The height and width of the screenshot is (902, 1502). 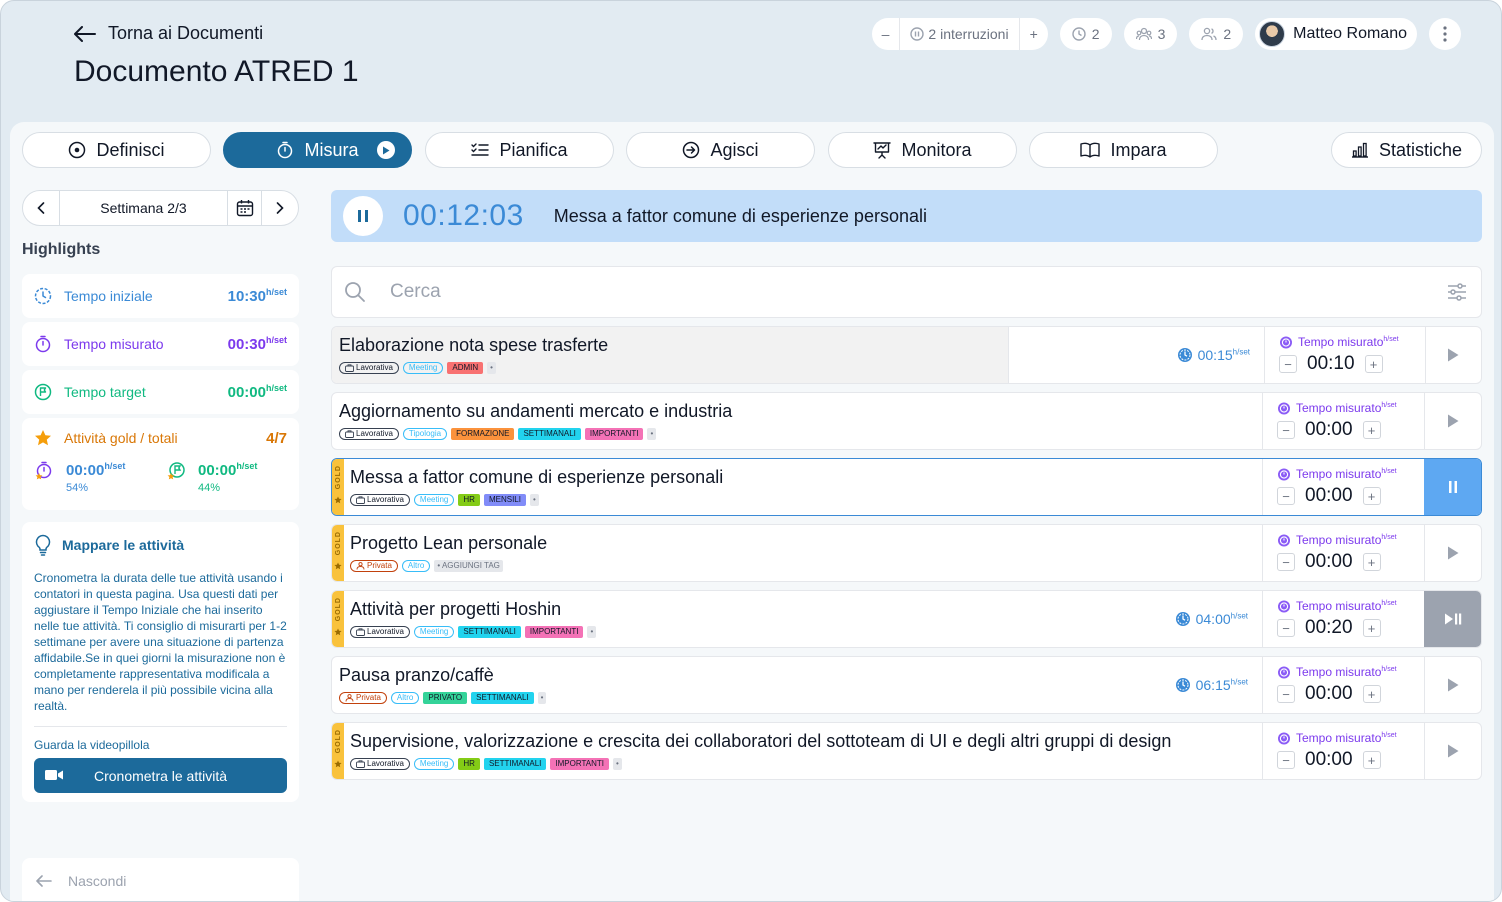 I want to click on tab-impara: Impara, so click(x=1123, y=150).